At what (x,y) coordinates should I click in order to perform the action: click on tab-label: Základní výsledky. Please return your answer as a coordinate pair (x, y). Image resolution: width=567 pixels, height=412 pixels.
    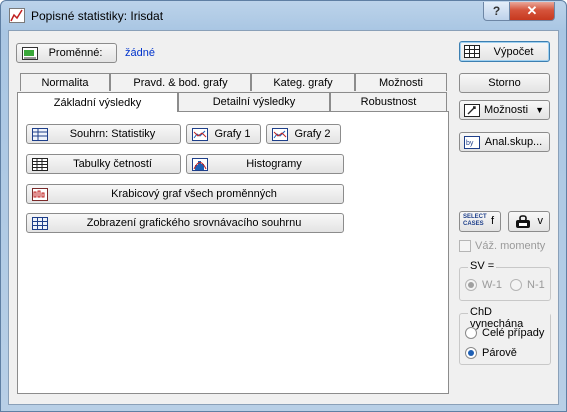
    Looking at the image, I should click on (97, 102).